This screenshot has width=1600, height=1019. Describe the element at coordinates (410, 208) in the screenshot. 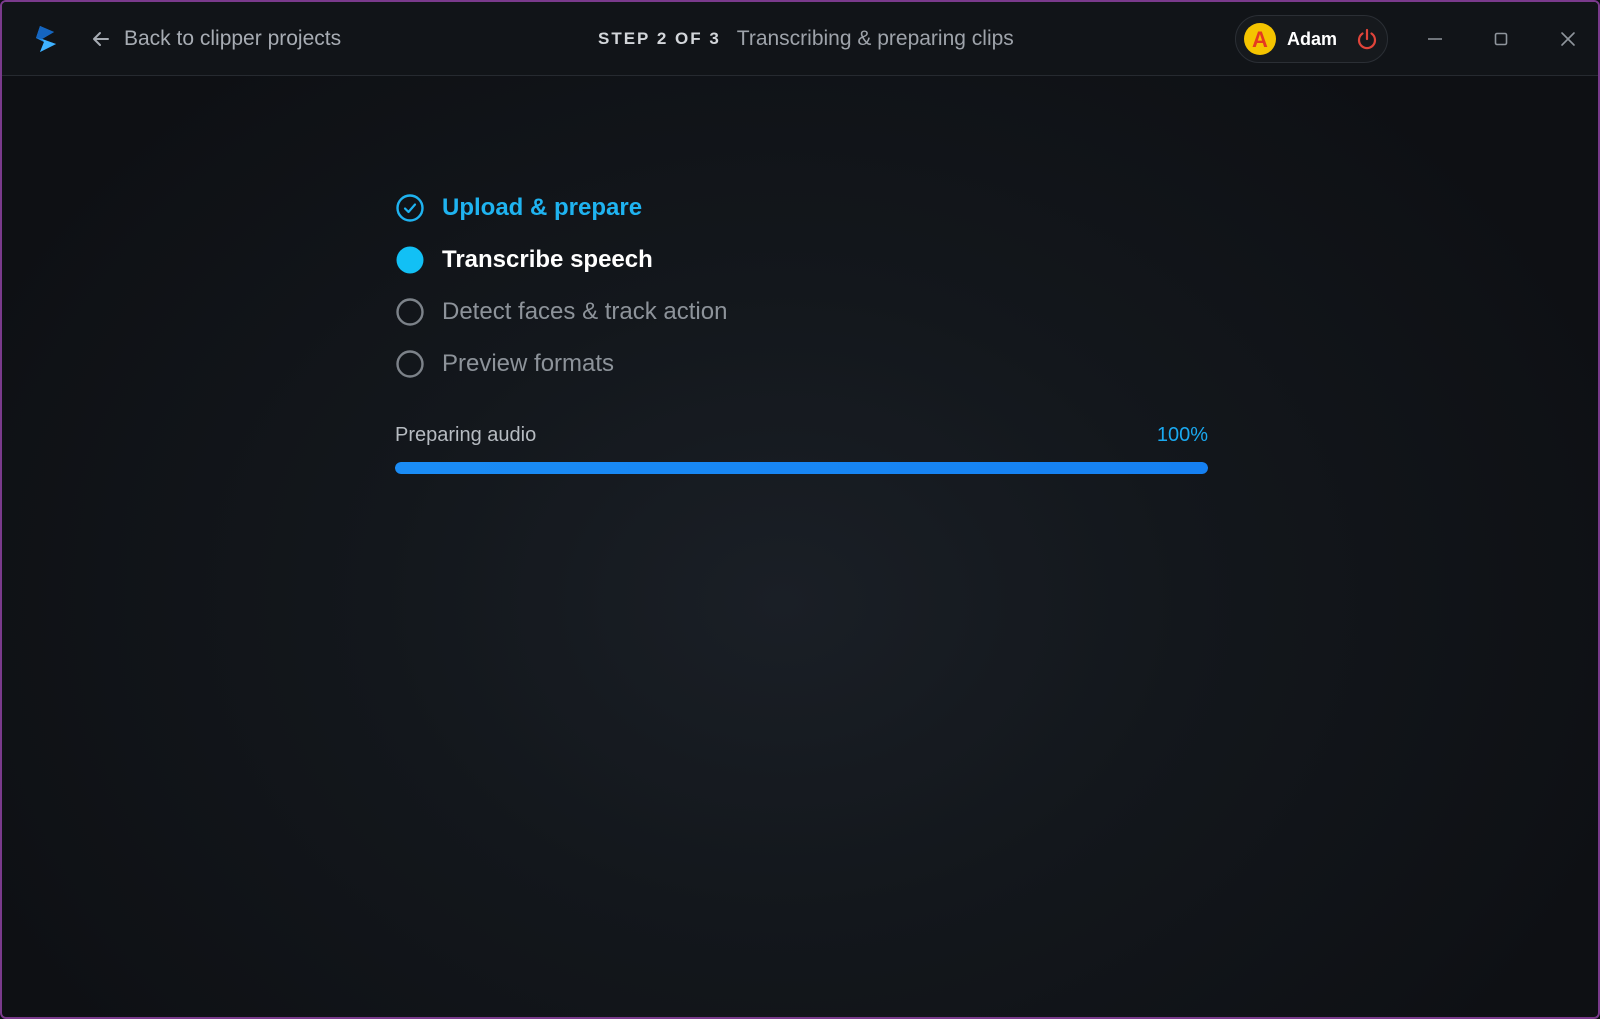

I see `check-circle-icon` at that location.